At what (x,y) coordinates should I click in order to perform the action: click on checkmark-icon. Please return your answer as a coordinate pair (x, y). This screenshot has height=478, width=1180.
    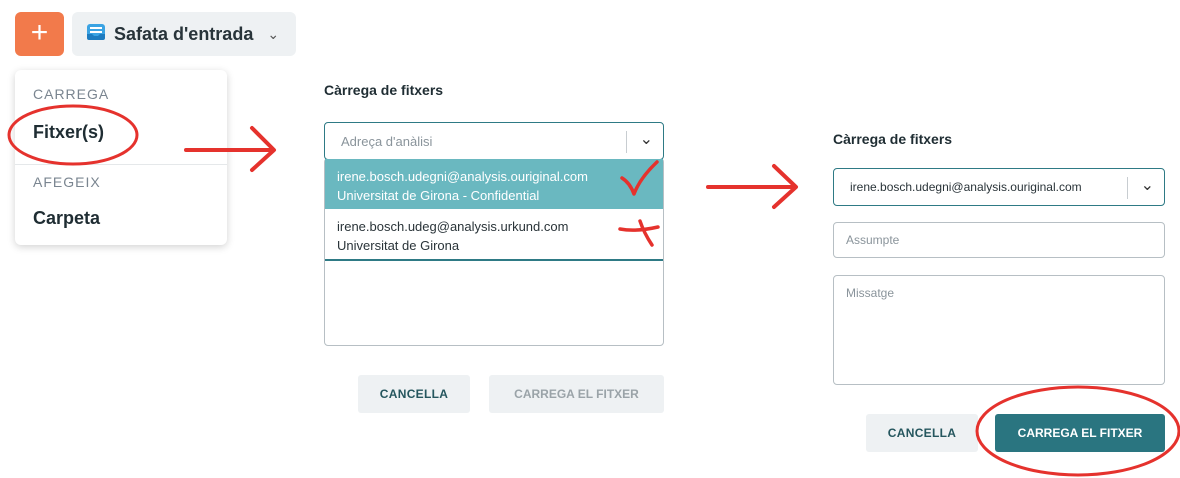
    Looking at the image, I should click on (639, 178).